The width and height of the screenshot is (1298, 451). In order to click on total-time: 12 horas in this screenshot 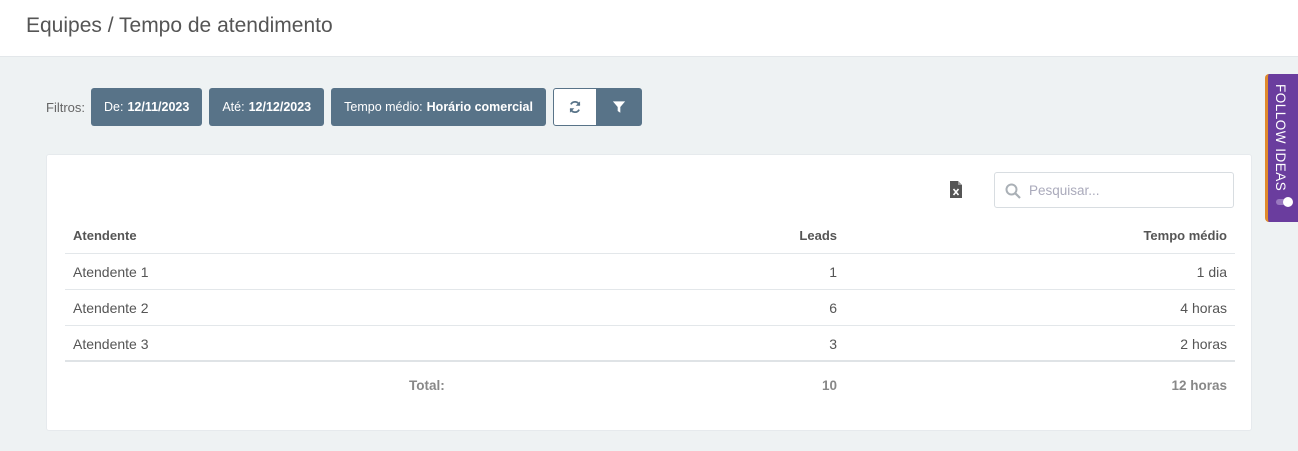, I will do `click(1199, 385)`.